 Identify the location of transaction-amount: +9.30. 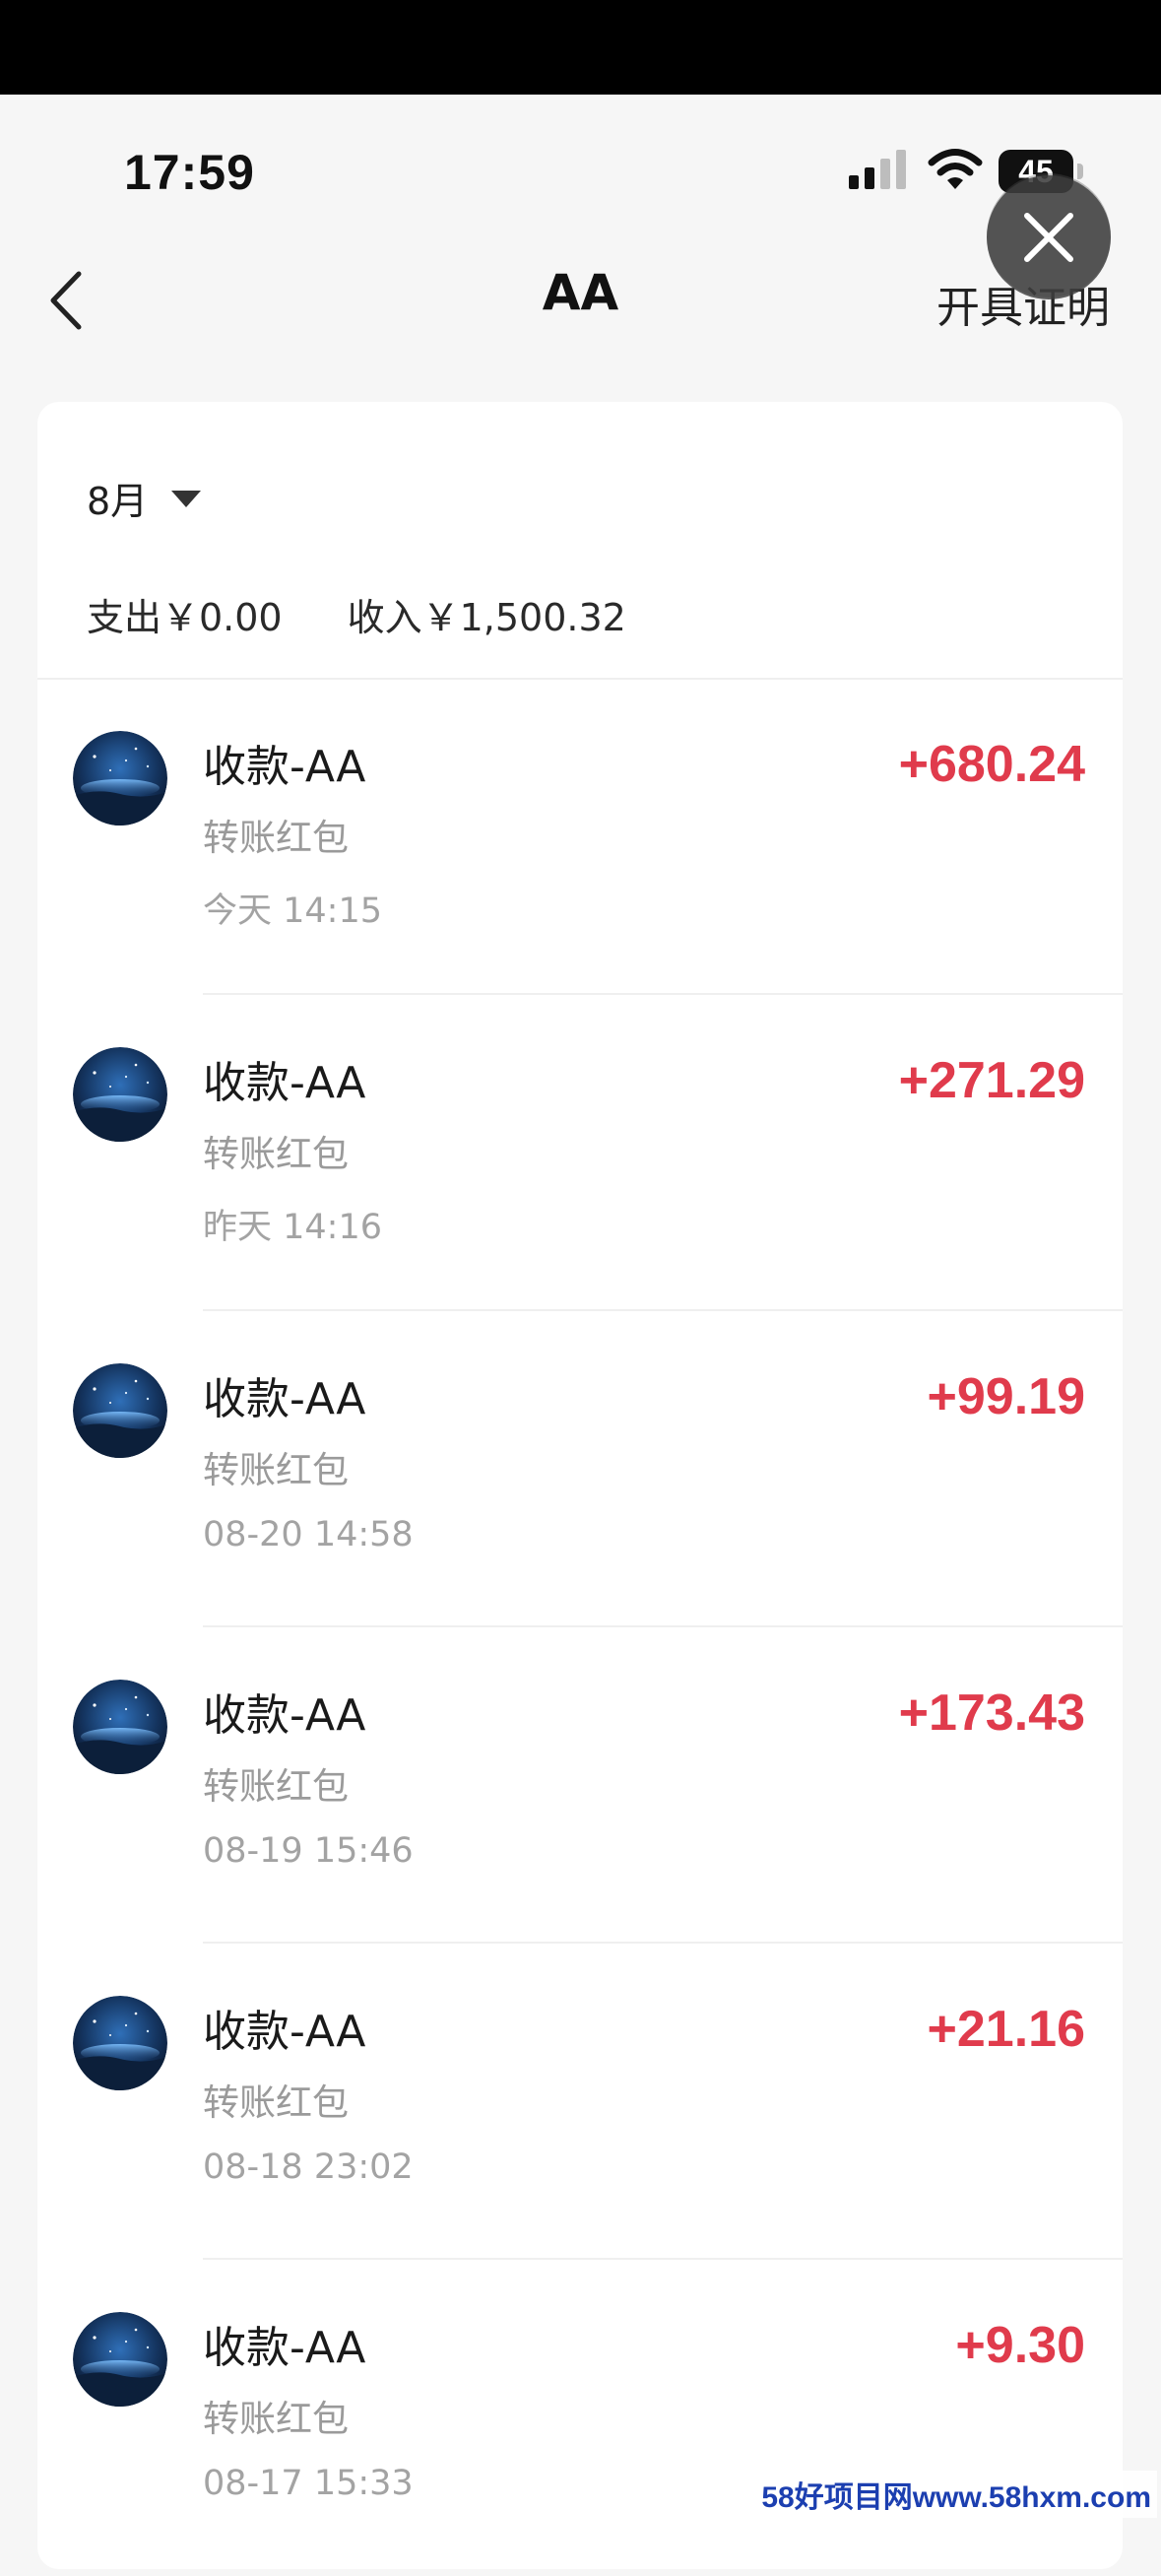
(1020, 2346).